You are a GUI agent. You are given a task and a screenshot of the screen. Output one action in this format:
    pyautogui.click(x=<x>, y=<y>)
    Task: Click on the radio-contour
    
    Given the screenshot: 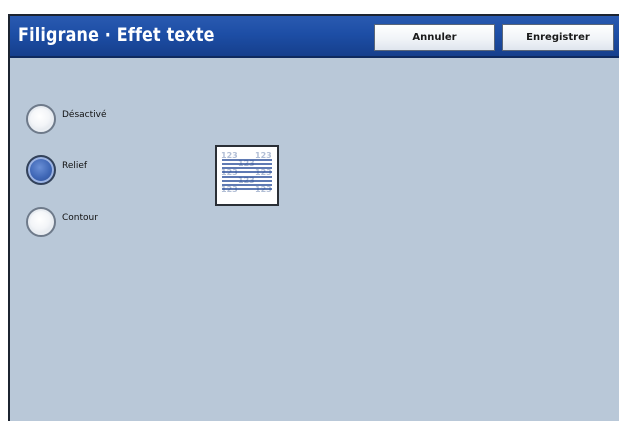 What is the action you would take?
    pyautogui.click(x=41, y=222)
    